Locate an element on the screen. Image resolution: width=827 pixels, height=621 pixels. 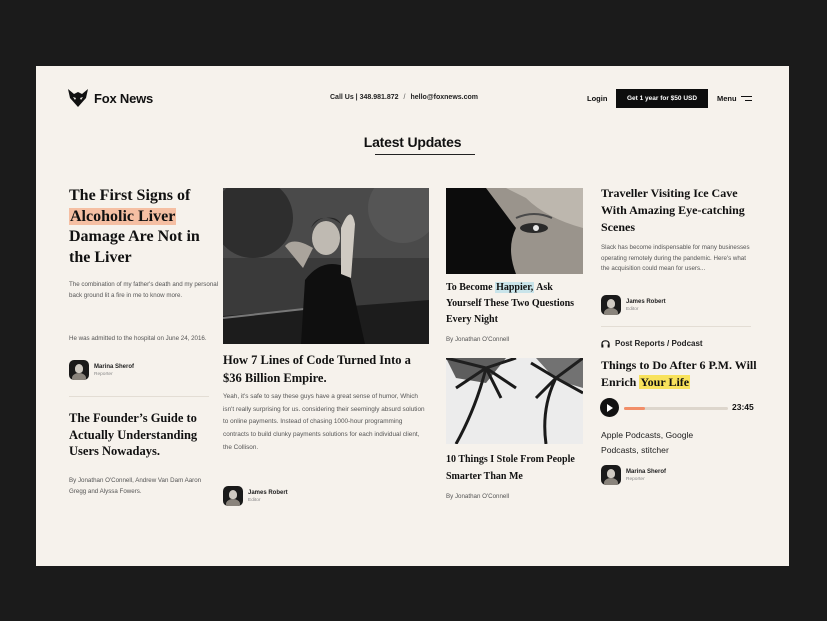
article-image-man is located at coordinates (326, 266).